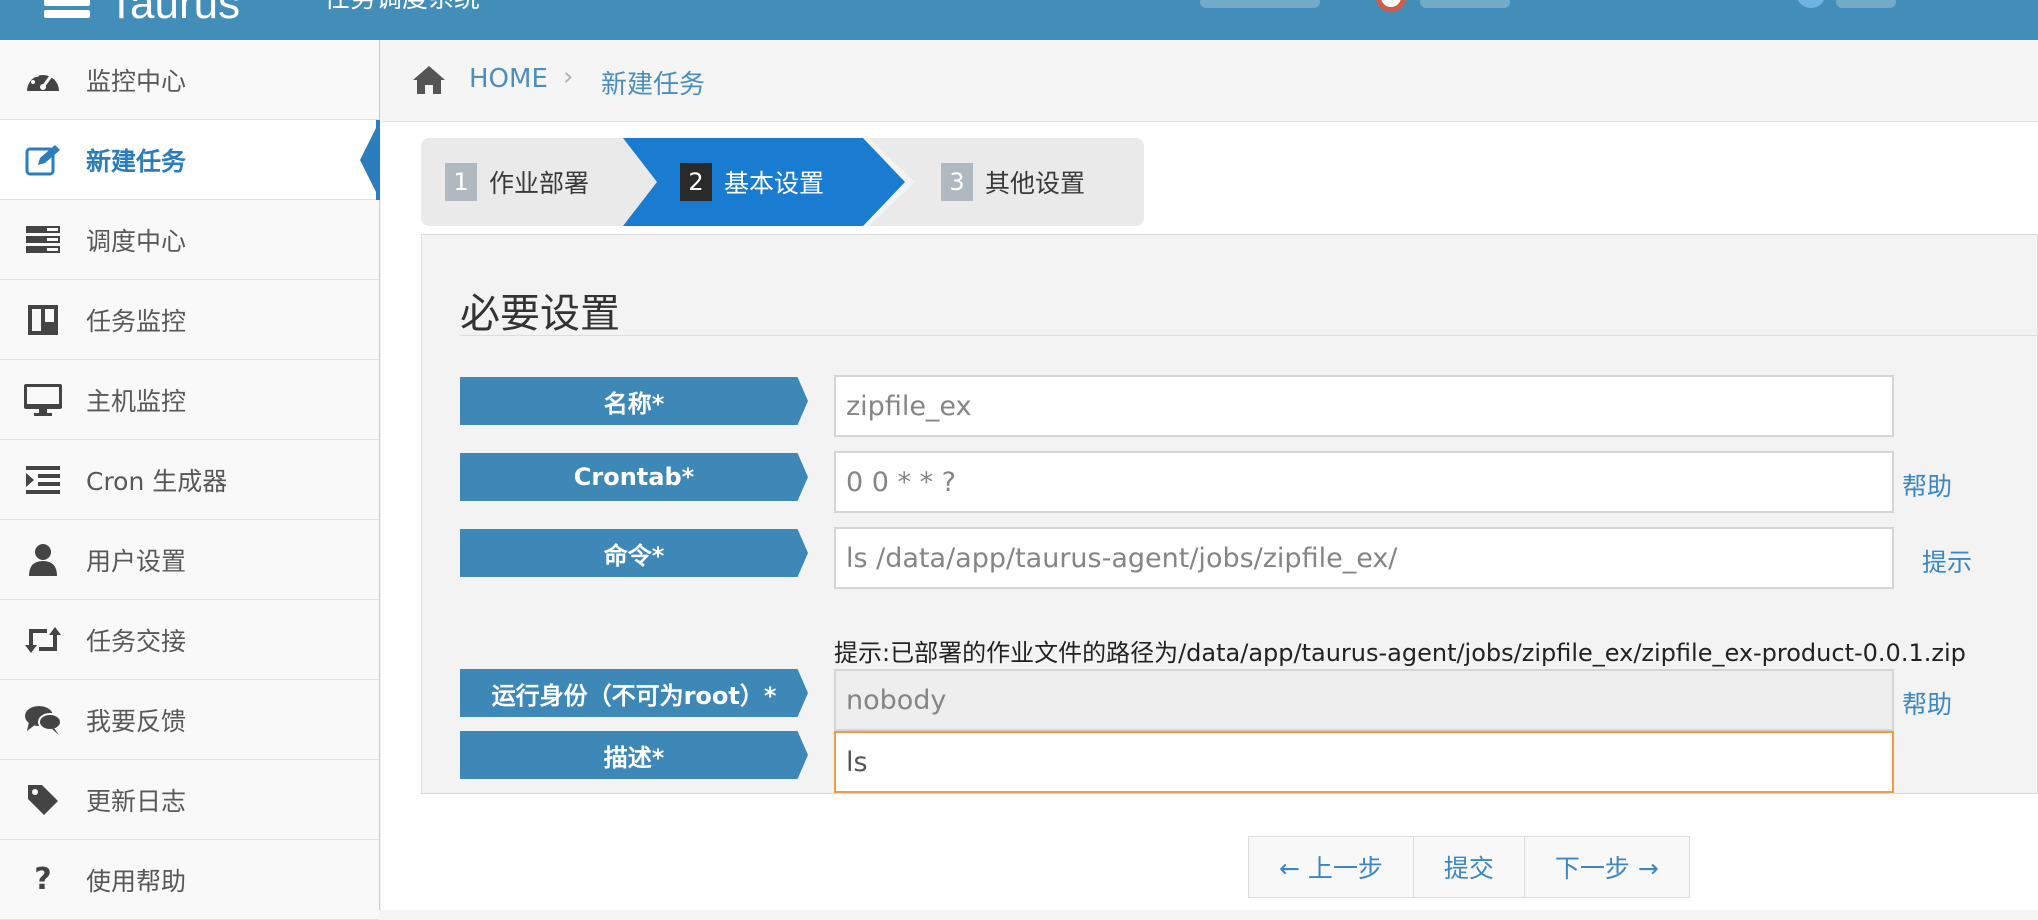 The width and height of the screenshot is (2038, 920). What do you see at coordinates (43, 320) in the screenshot?
I see `trello-icon` at bounding box center [43, 320].